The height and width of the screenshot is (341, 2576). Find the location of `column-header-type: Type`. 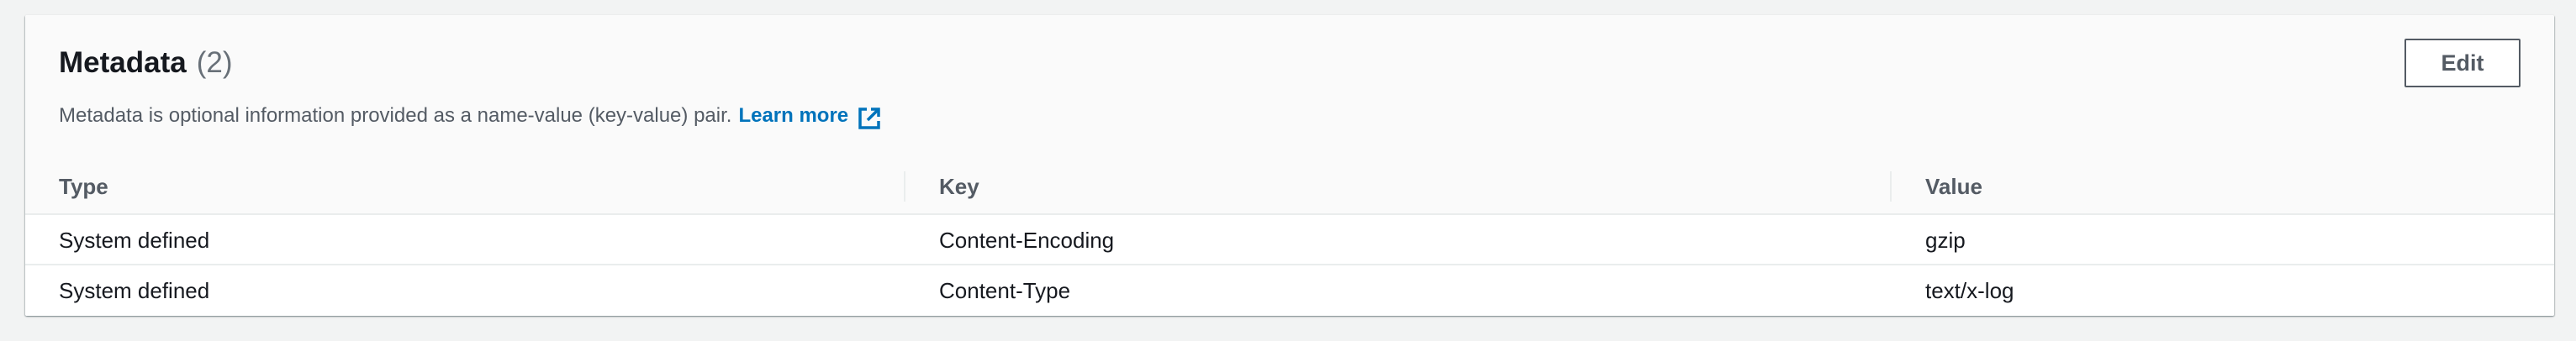

column-header-type: Type is located at coordinates (83, 187).